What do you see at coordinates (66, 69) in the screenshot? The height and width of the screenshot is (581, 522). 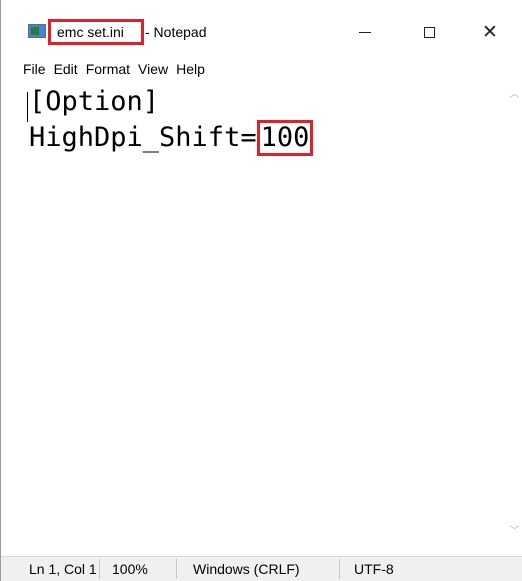 I see `menu-edit: Edit` at bounding box center [66, 69].